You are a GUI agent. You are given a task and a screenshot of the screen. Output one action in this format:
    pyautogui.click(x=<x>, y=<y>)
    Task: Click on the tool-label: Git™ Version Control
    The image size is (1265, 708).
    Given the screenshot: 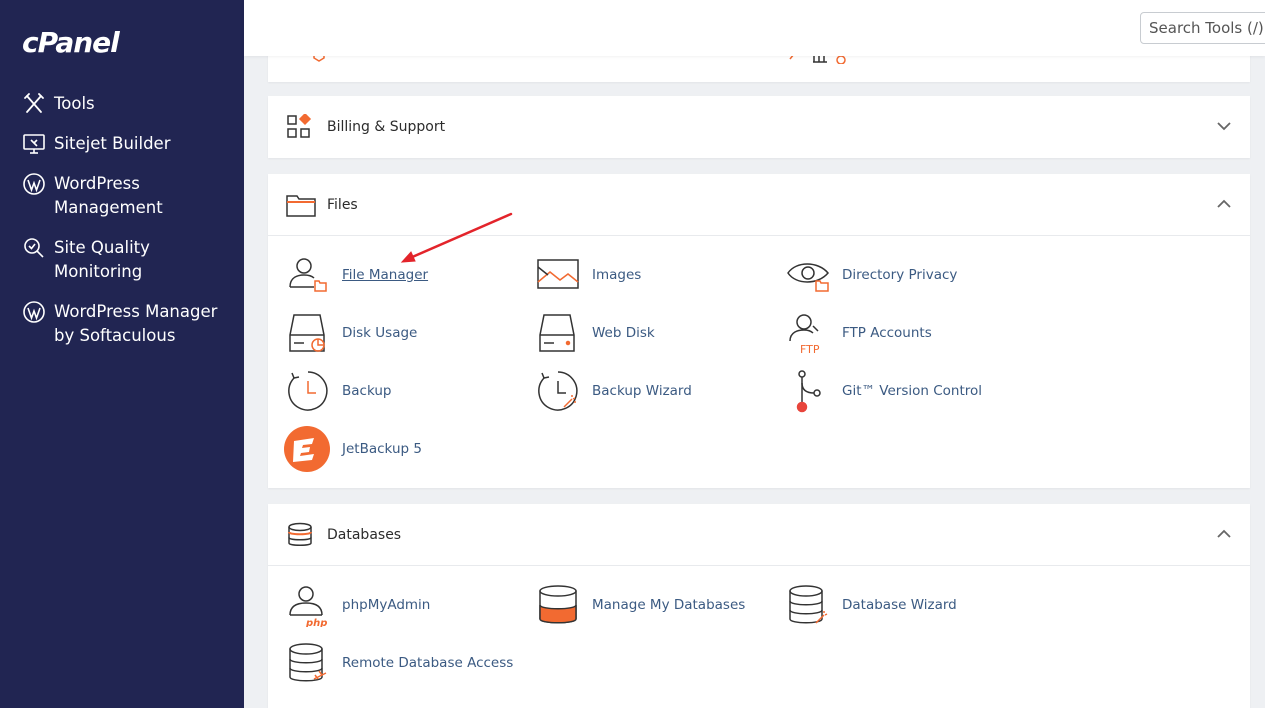 What is the action you would take?
    pyautogui.click(x=912, y=391)
    